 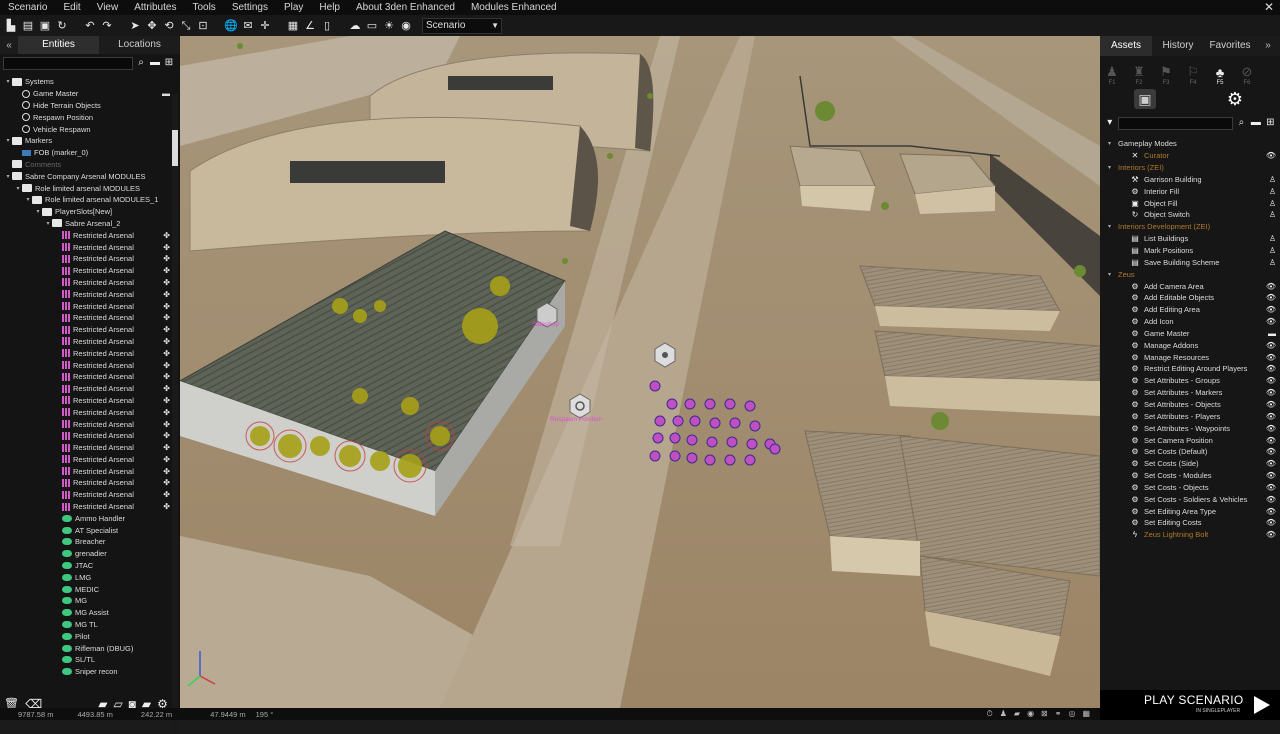 I want to click on menu-view: View, so click(x=108, y=7).